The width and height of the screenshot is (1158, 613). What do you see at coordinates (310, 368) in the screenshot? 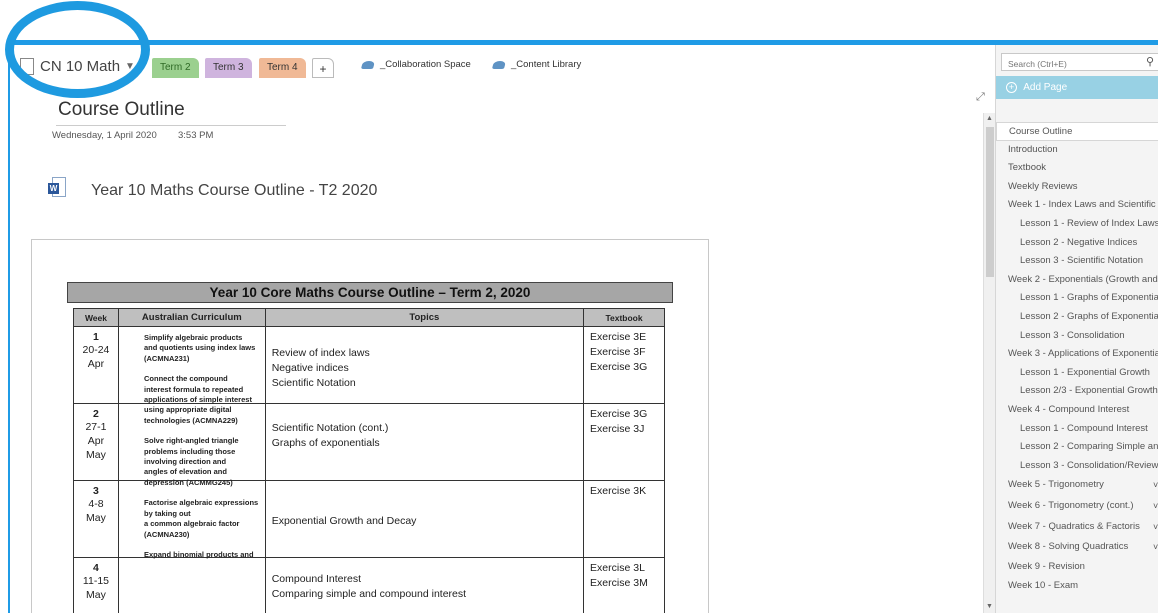
I see `topic: Negative indices` at bounding box center [310, 368].